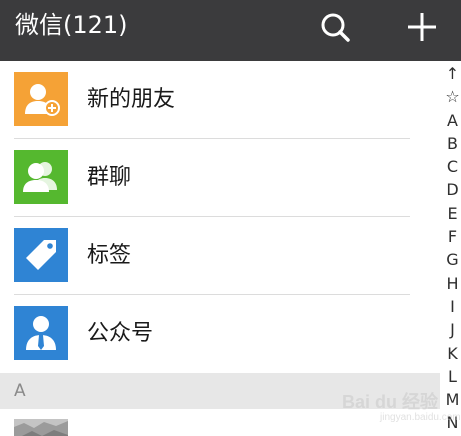 This screenshot has height=436, width=461. What do you see at coordinates (452, 236) in the screenshot?
I see `index-item: F` at bounding box center [452, 236].